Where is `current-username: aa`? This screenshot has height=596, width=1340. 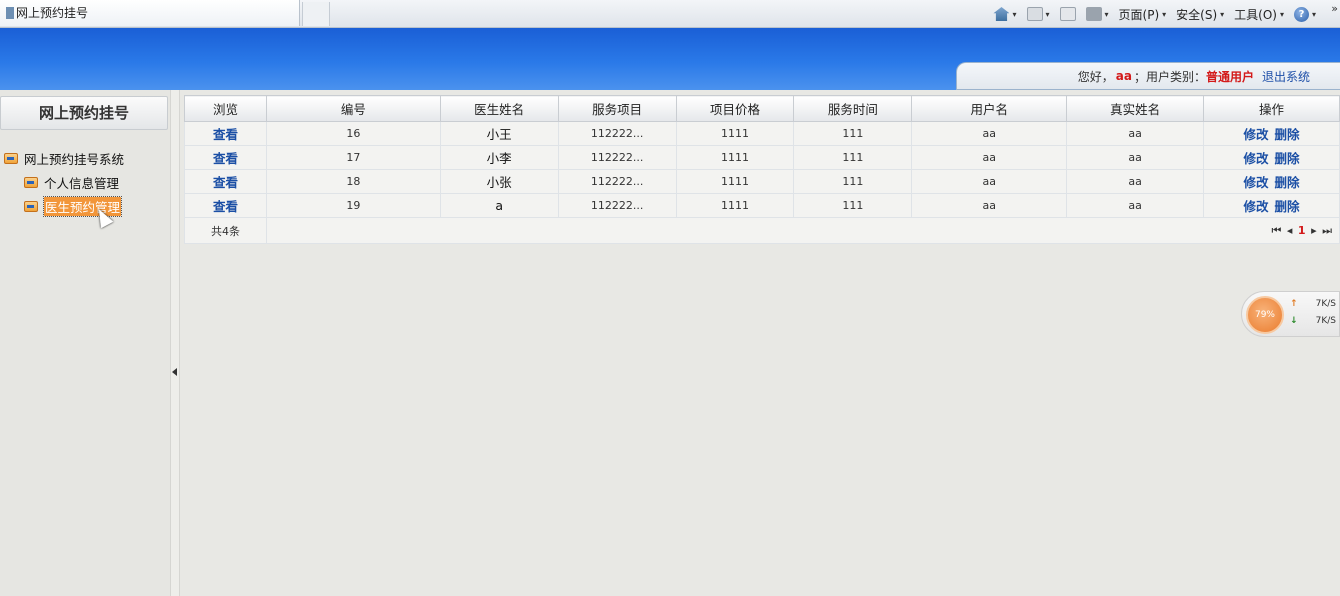 current-username: aa is located at coordinates (1123, 76).